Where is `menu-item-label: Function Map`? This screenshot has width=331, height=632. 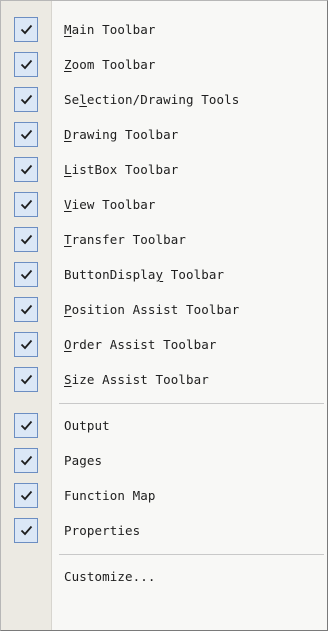
menu-item-label: Function Map is located at coordinates (110, 495).